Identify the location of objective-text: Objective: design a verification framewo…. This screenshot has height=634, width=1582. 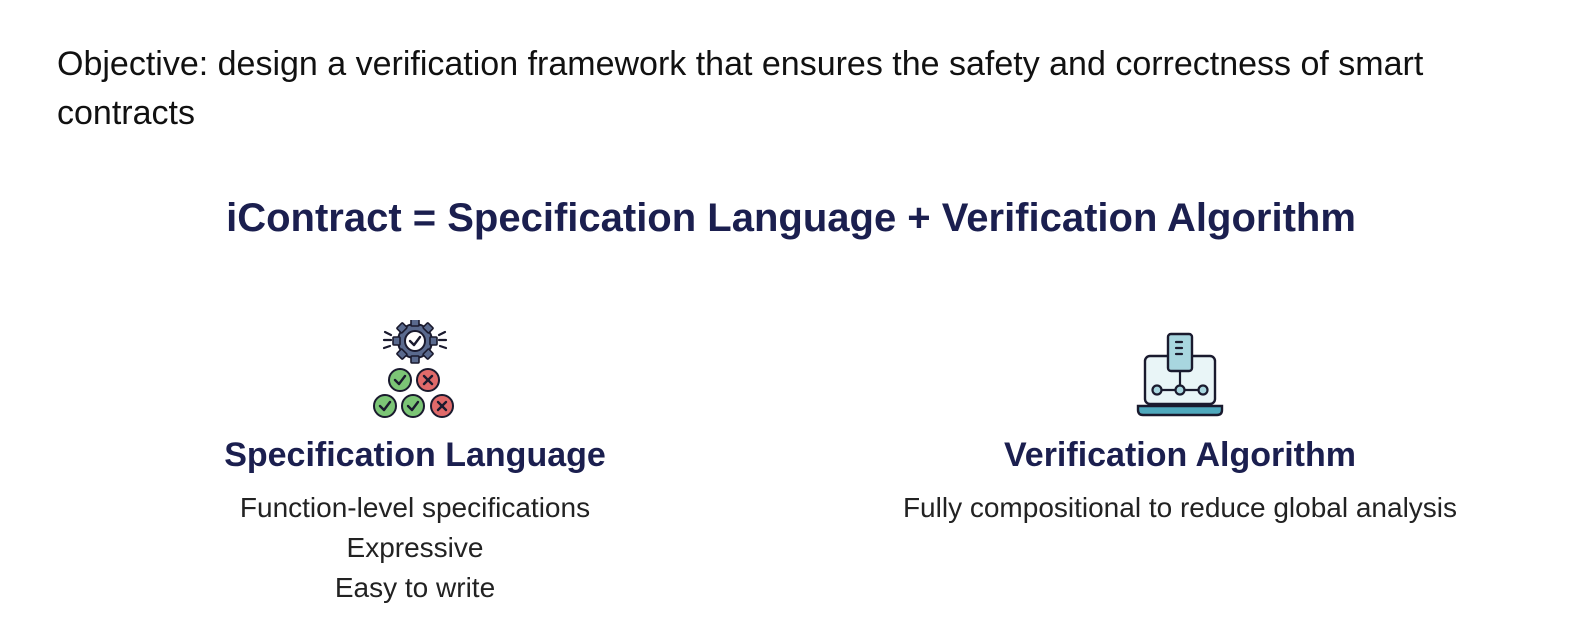
(740, 88).